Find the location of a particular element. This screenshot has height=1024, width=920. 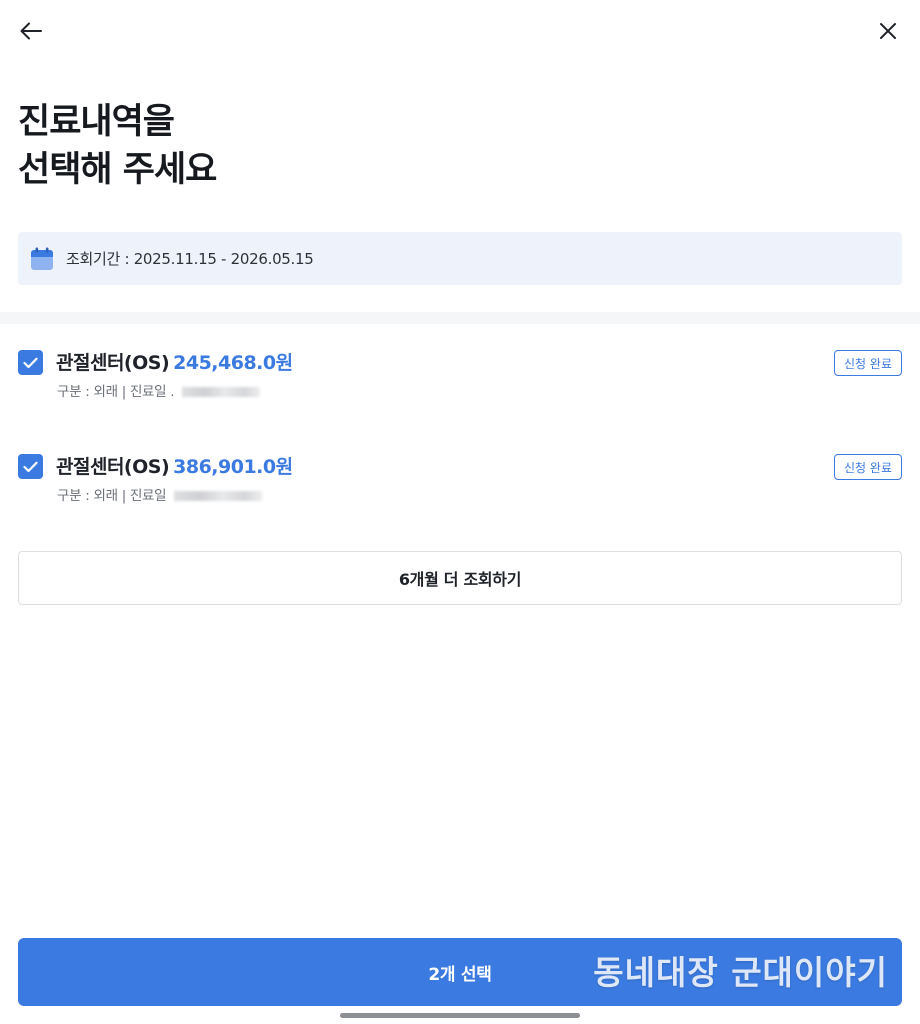

list-item: 관절센터(OS) 245,468.0원 구분 : 외래 | 진료일 . 신청 완료 is located at coordinates (460, 376).